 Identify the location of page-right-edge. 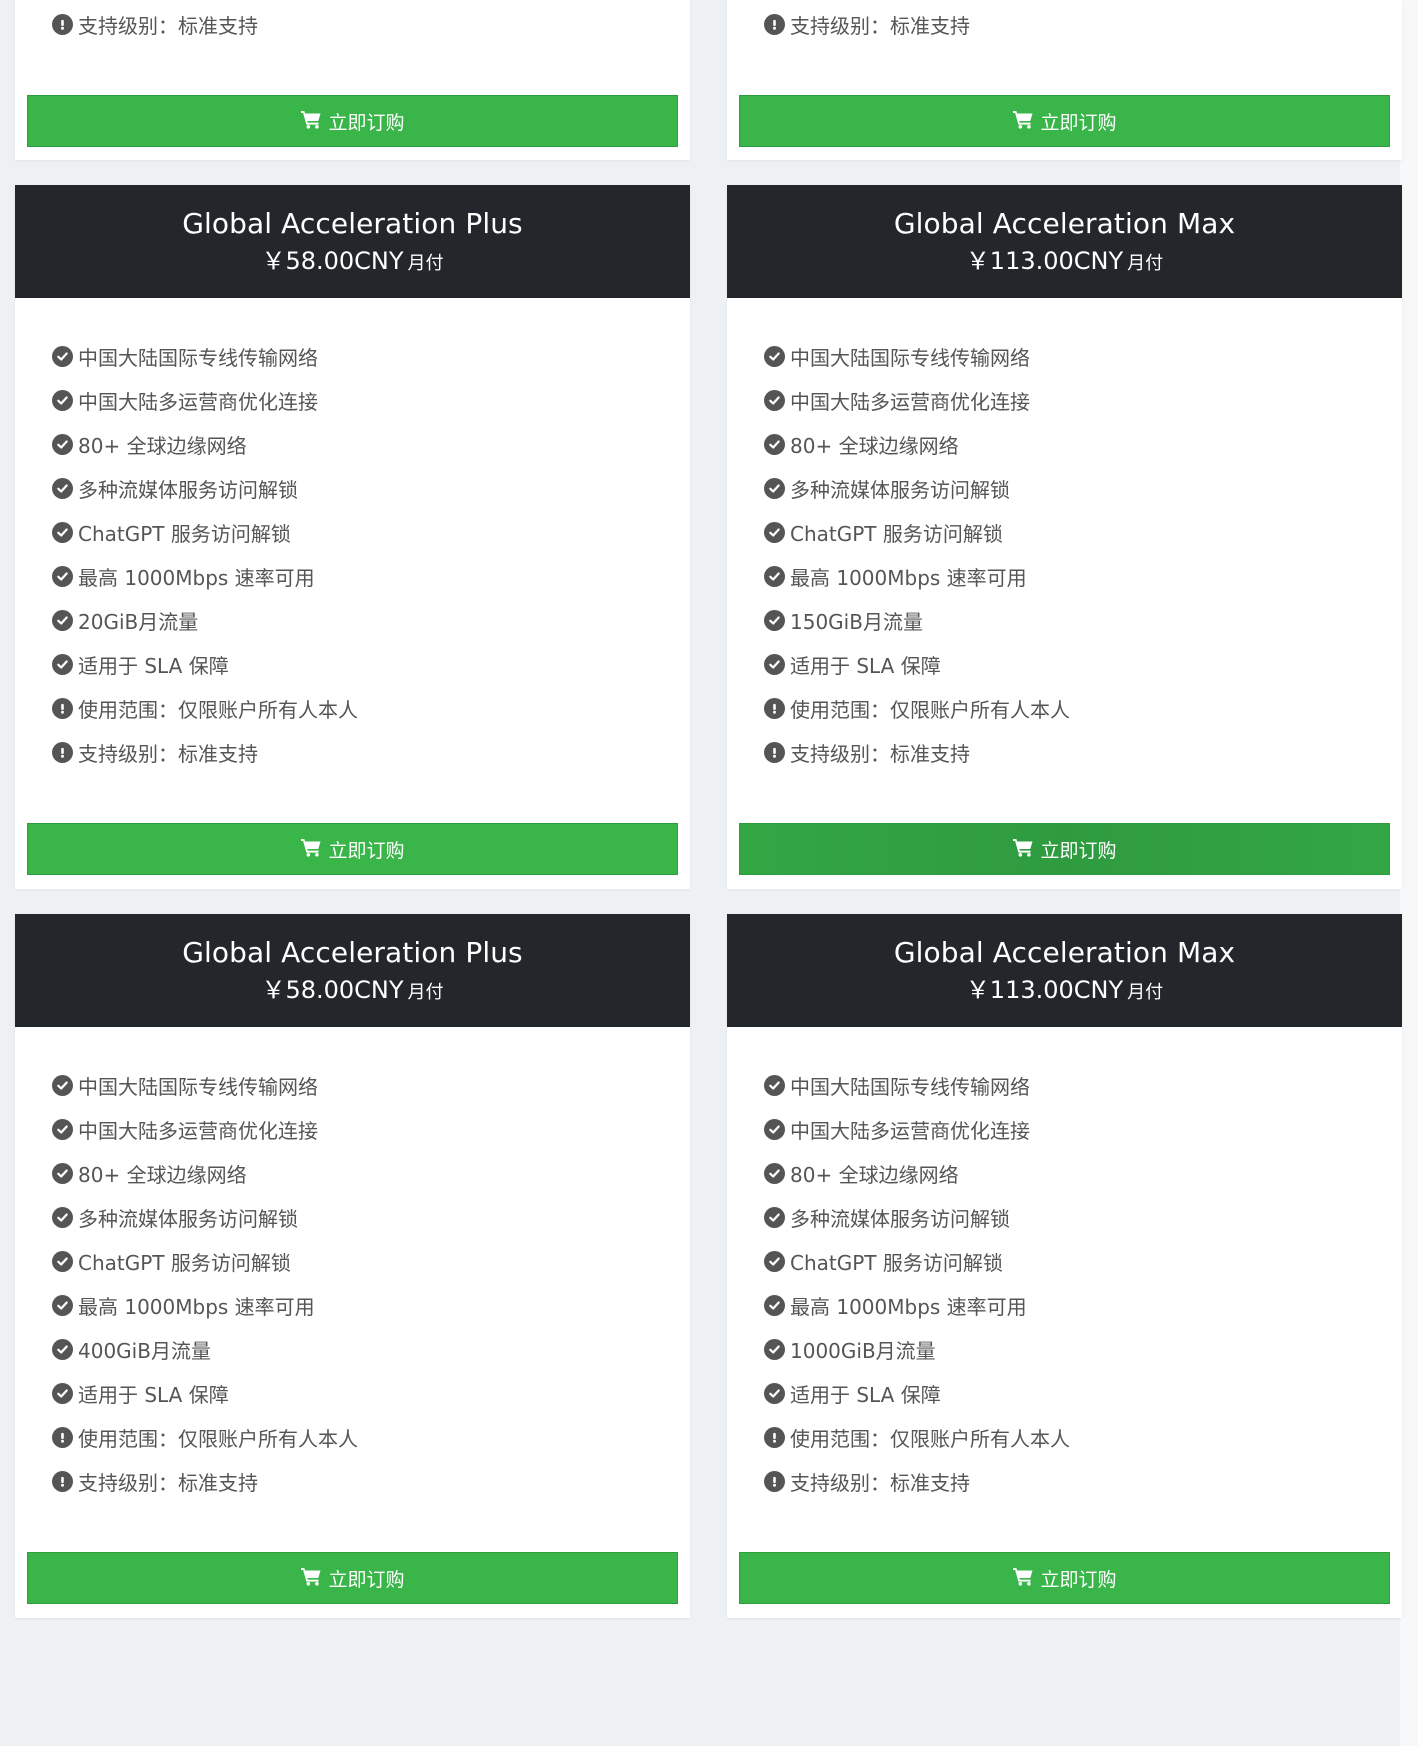
(1409, 873).